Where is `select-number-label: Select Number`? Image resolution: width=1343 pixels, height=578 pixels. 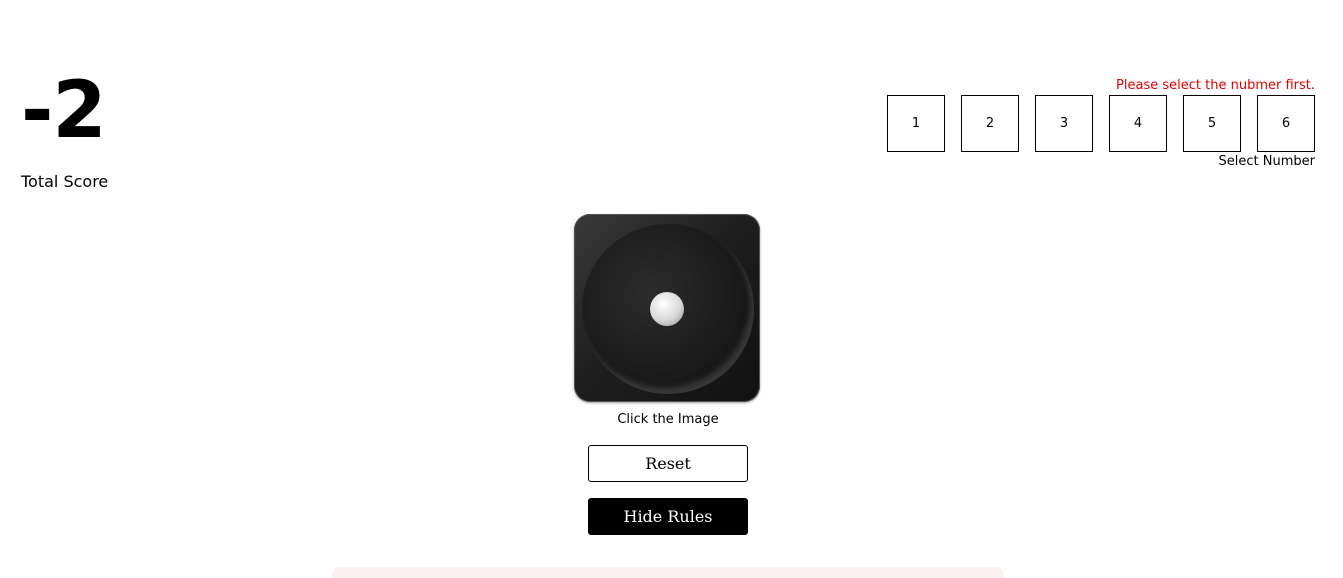 select-number-label: Select Number is located at coordinates (1266, 161).